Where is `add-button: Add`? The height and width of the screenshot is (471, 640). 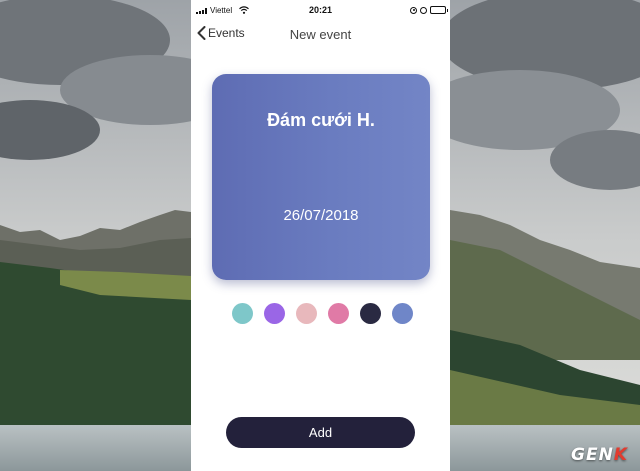
add-button: Add is located at coordinates (320, 432).